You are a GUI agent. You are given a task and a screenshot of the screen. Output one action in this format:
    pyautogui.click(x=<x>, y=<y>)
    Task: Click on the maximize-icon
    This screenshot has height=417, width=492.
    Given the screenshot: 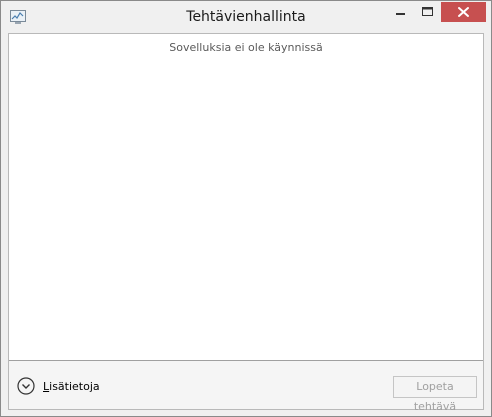 What is the action you would take?
    pyautogui.click(x=427, y=11)
    